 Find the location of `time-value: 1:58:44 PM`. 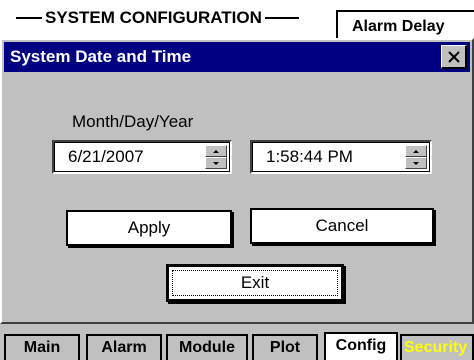

time-value: 1:58:44 PM is located at coordinates (309, 157).